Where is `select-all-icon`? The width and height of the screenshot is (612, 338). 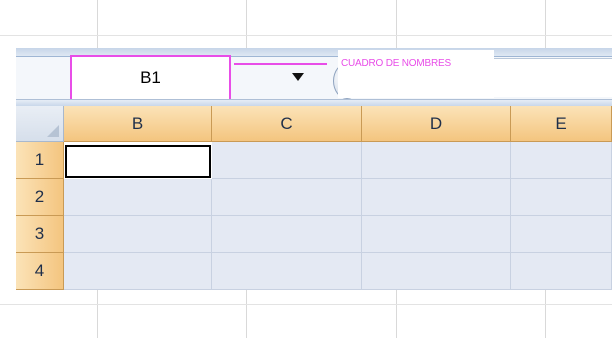 select-all-icon is located at coordinates (53, 131).